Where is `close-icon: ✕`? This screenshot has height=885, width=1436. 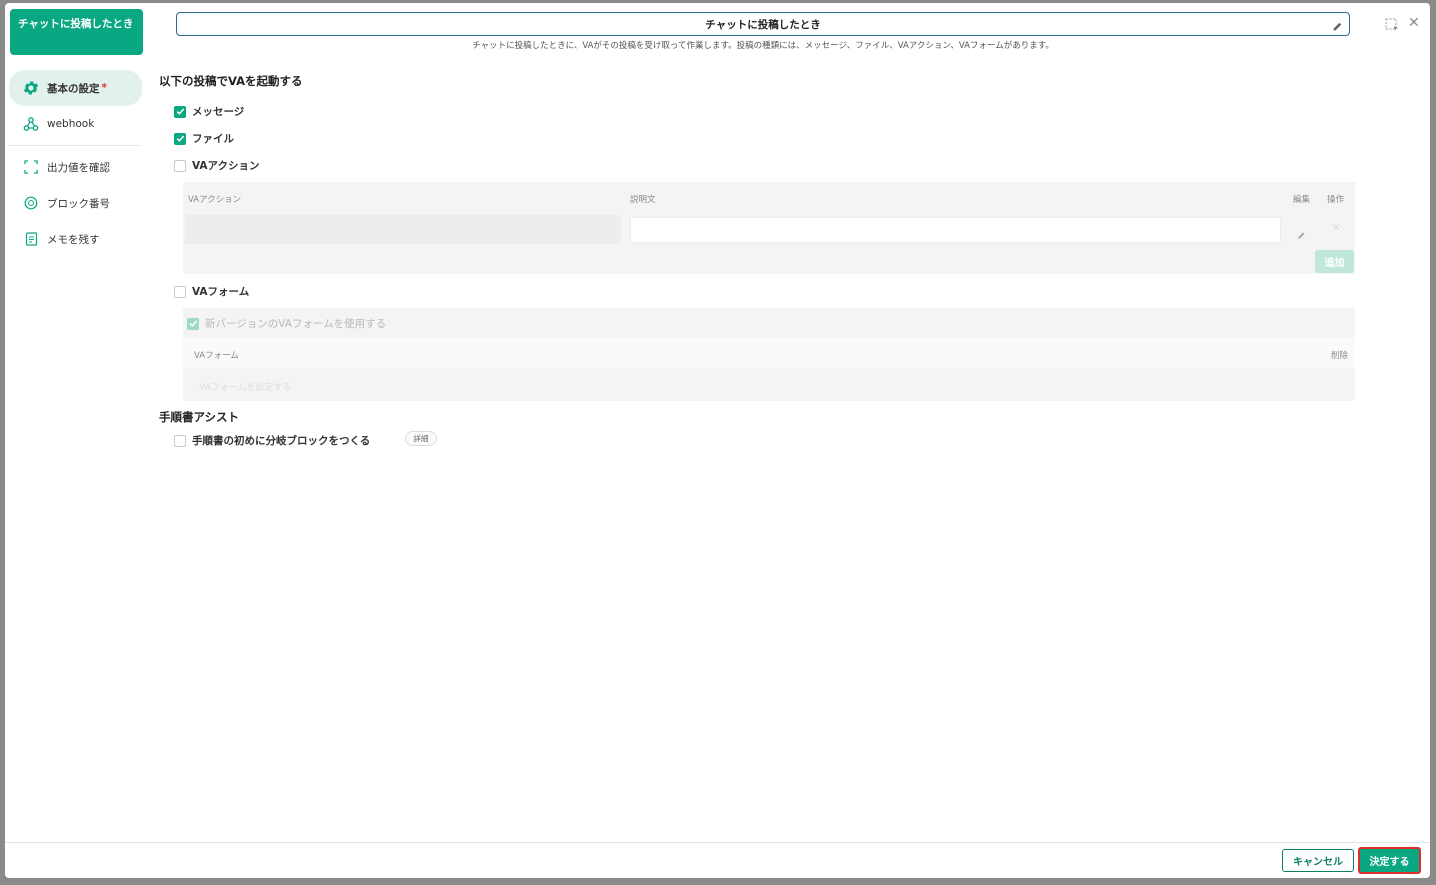
close-icon: ✕ is located at coordinates (1414, 23).